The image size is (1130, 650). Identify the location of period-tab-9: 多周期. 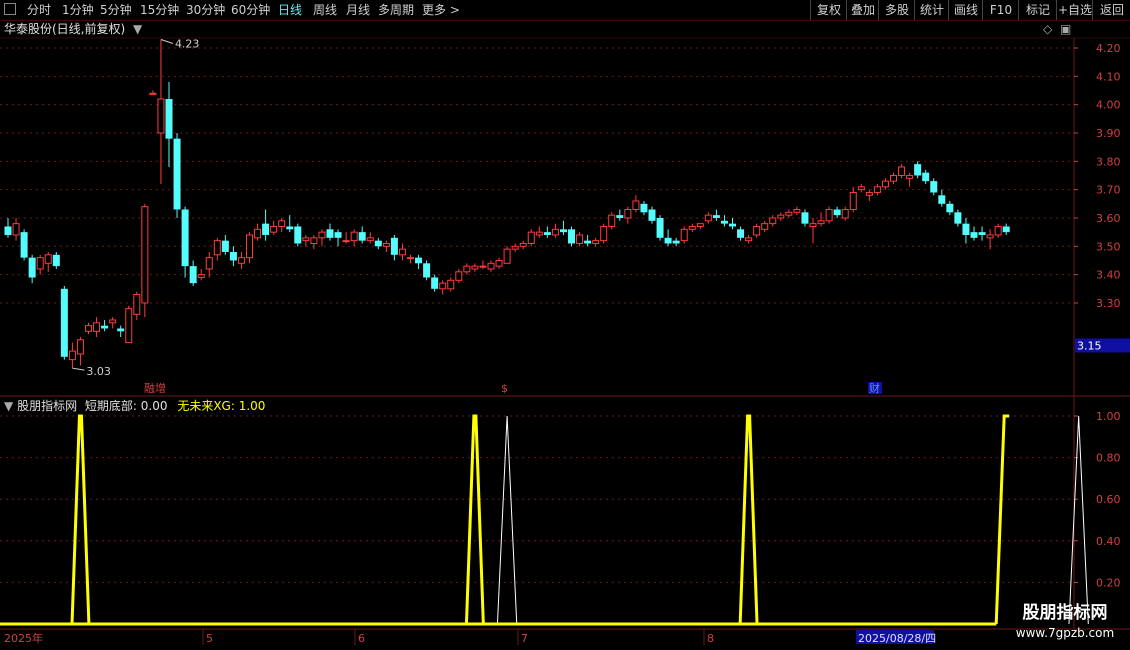
(396, 10).